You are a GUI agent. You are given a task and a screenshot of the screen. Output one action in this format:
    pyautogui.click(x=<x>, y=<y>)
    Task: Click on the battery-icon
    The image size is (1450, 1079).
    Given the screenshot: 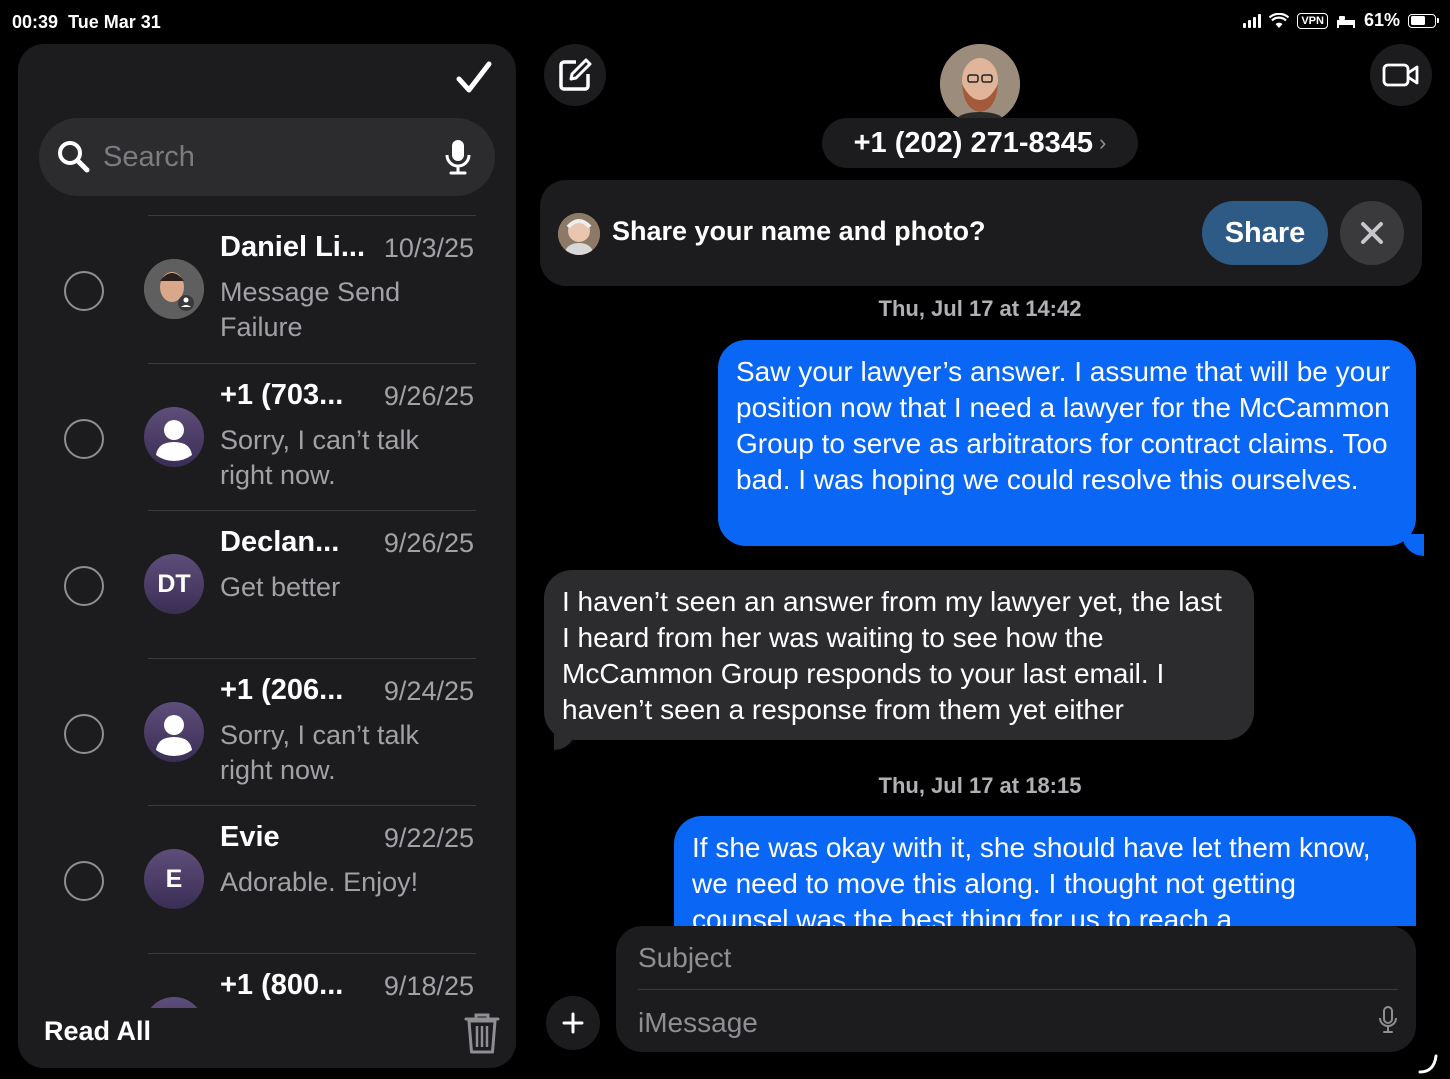 What is the action you would take?
    pyautogui.click(x=1423, y=20)
    